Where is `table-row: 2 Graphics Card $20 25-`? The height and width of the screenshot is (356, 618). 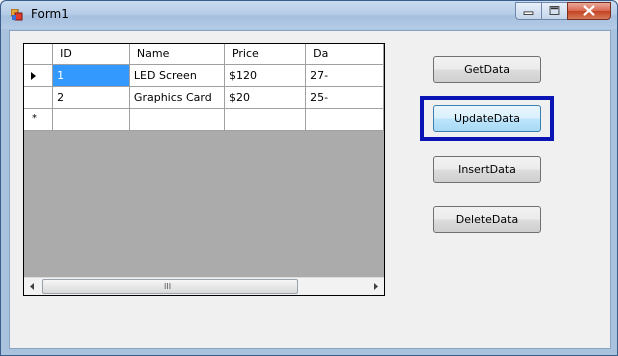
table-row: 2 Graphics Card $20 25- is located at coordinates (204, 97).